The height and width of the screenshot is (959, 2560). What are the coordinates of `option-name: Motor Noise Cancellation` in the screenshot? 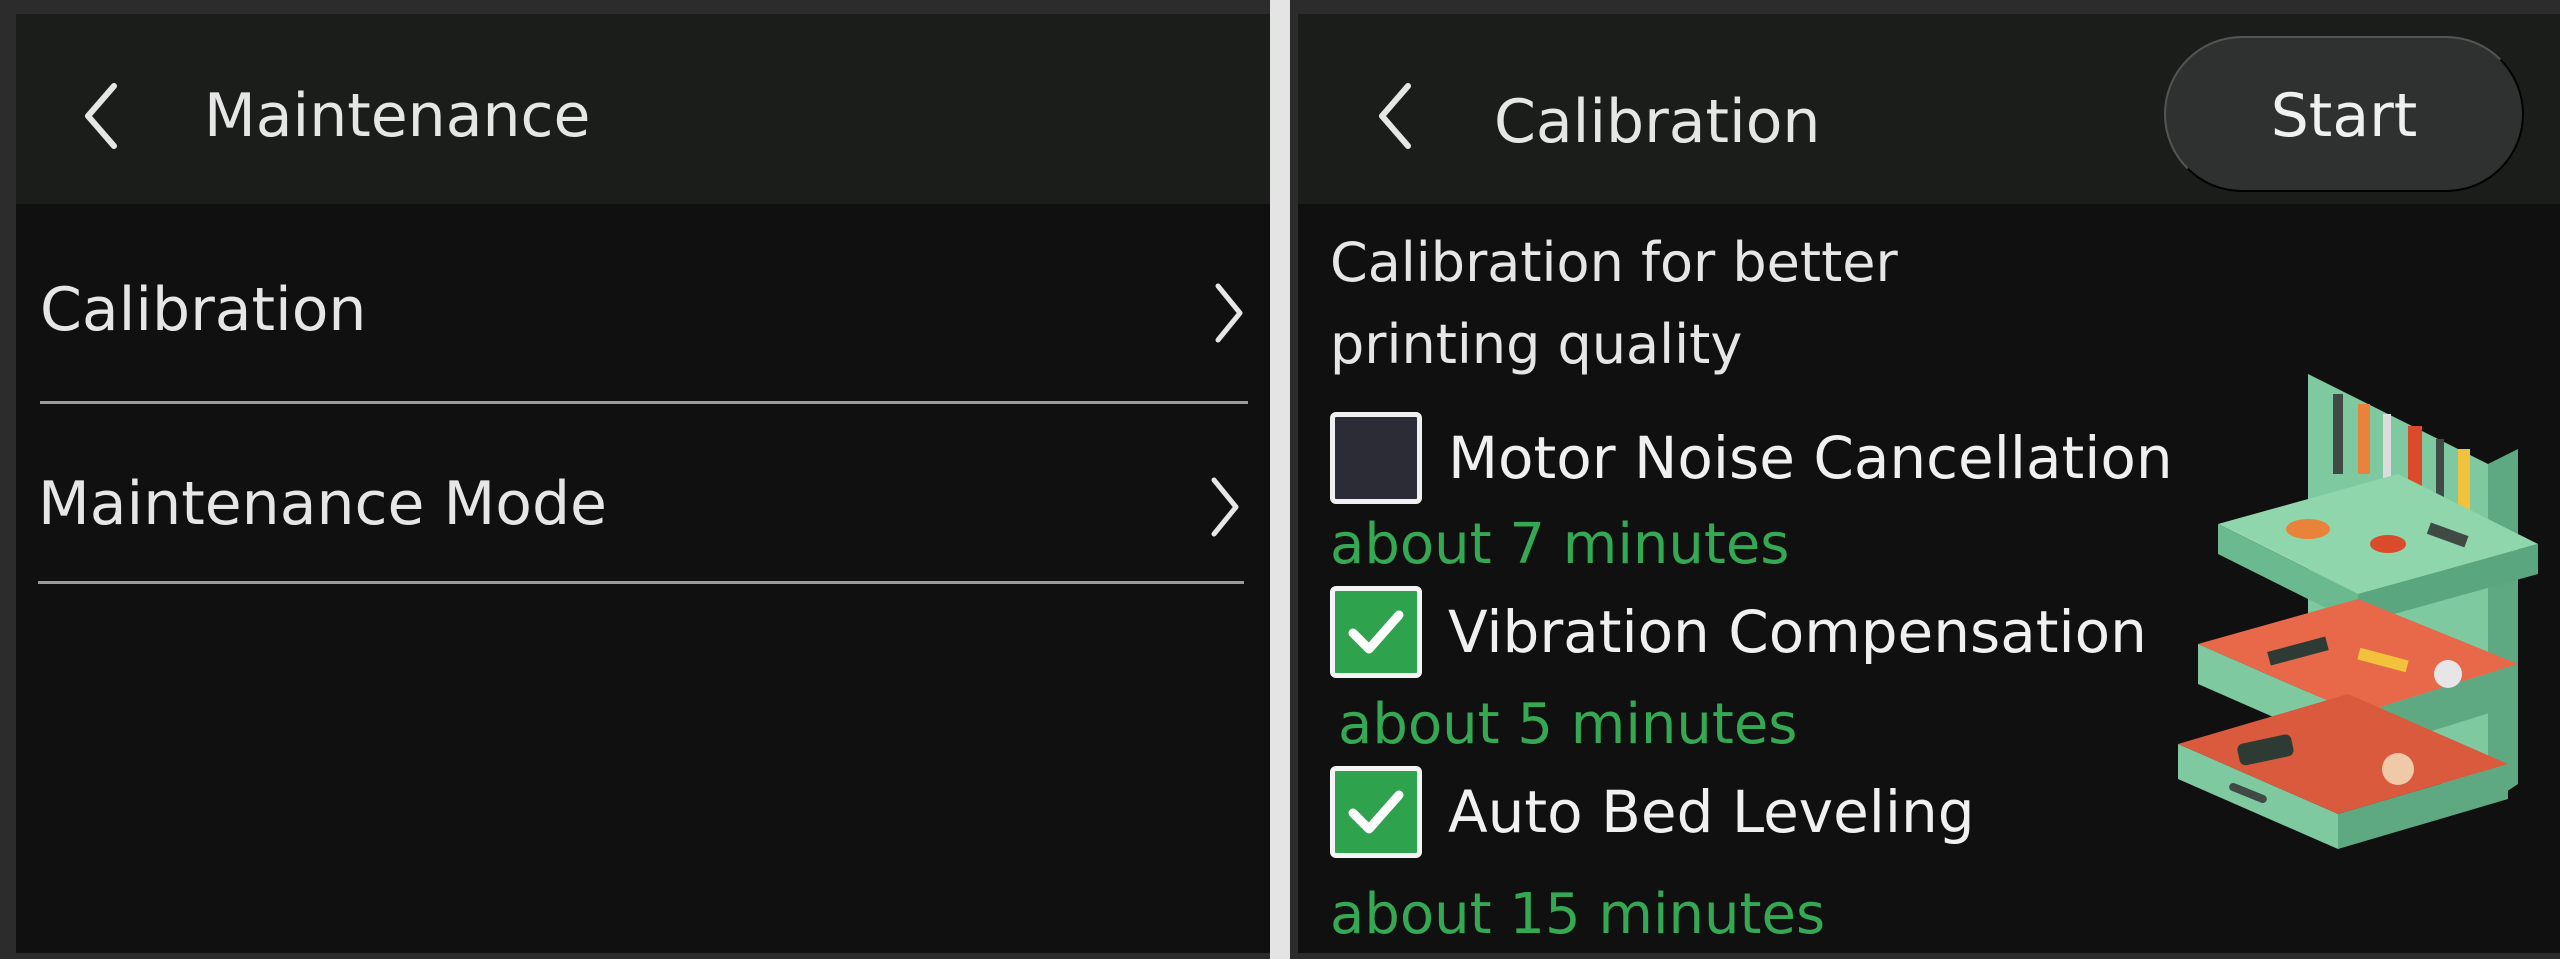 It's located at (1810, 458).